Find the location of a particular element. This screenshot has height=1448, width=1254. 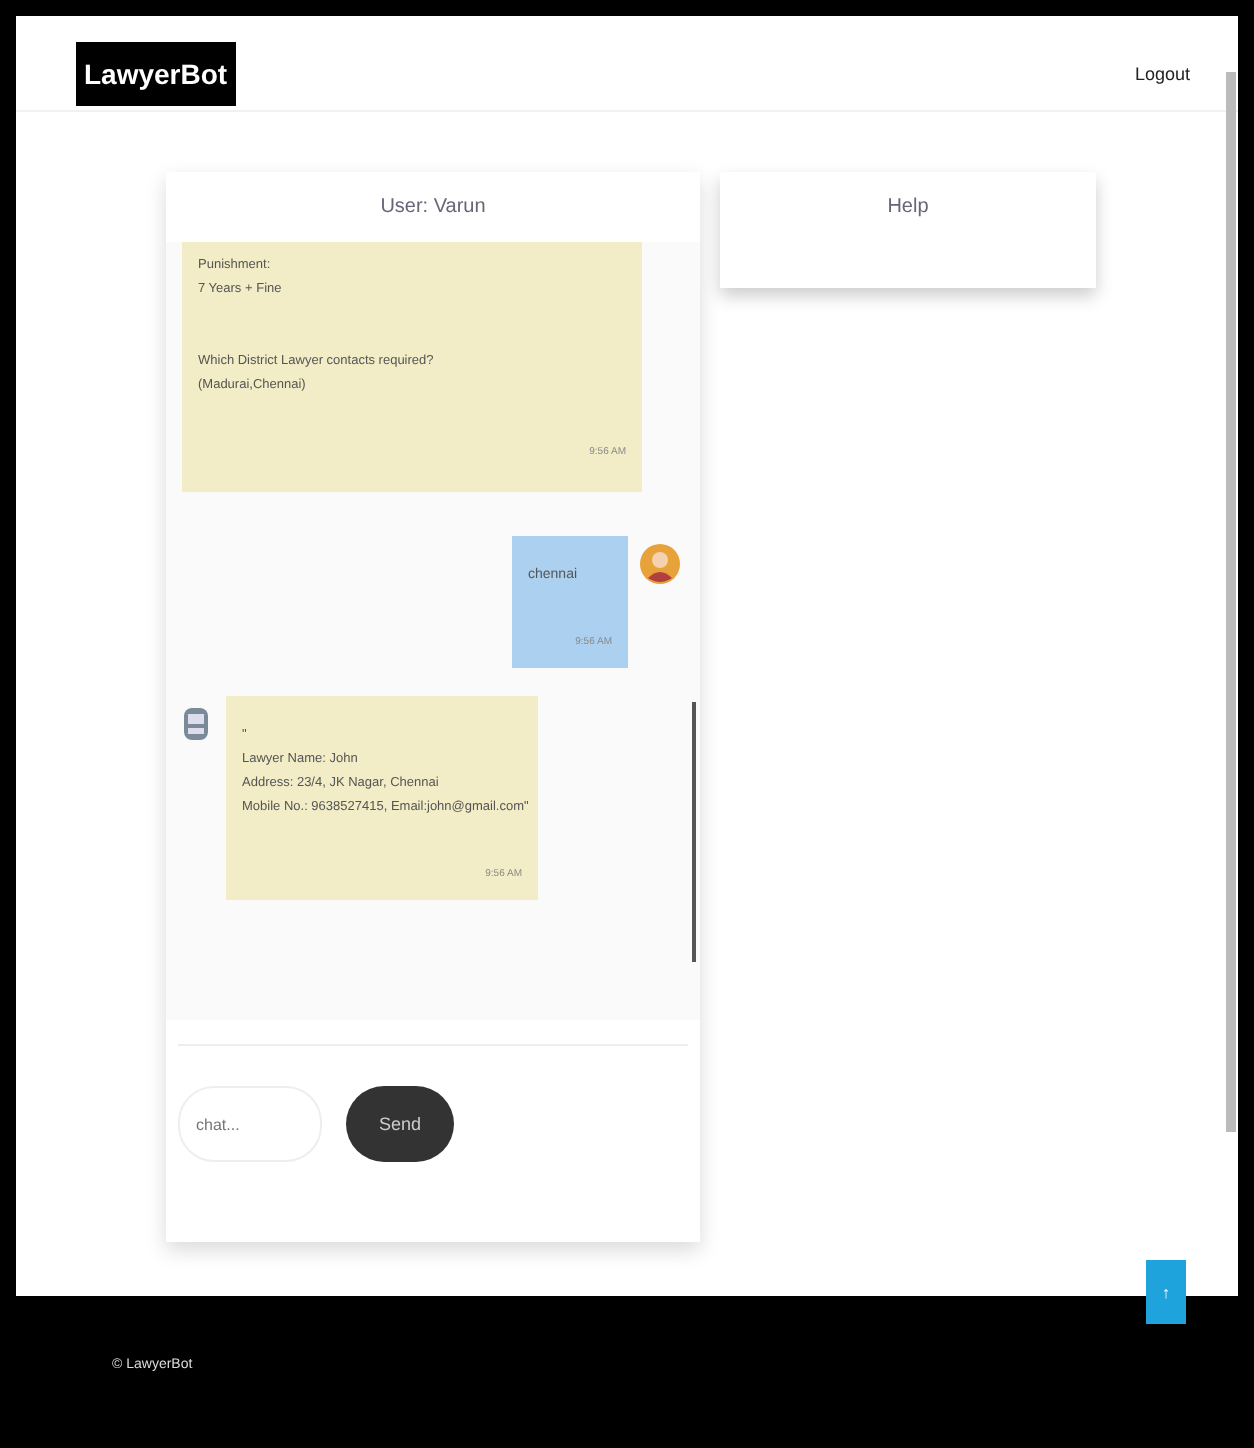

robot-icon is located at coordinates (196, 724).